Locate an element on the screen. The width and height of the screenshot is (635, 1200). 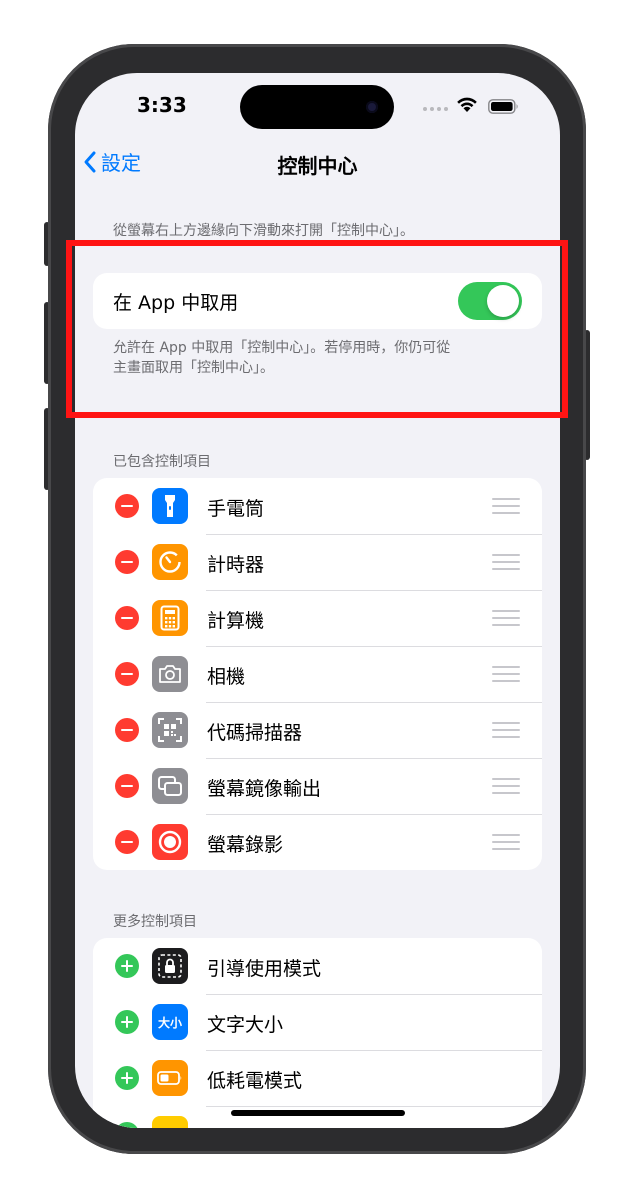
highlight-box is located at coordinates (317, 329).